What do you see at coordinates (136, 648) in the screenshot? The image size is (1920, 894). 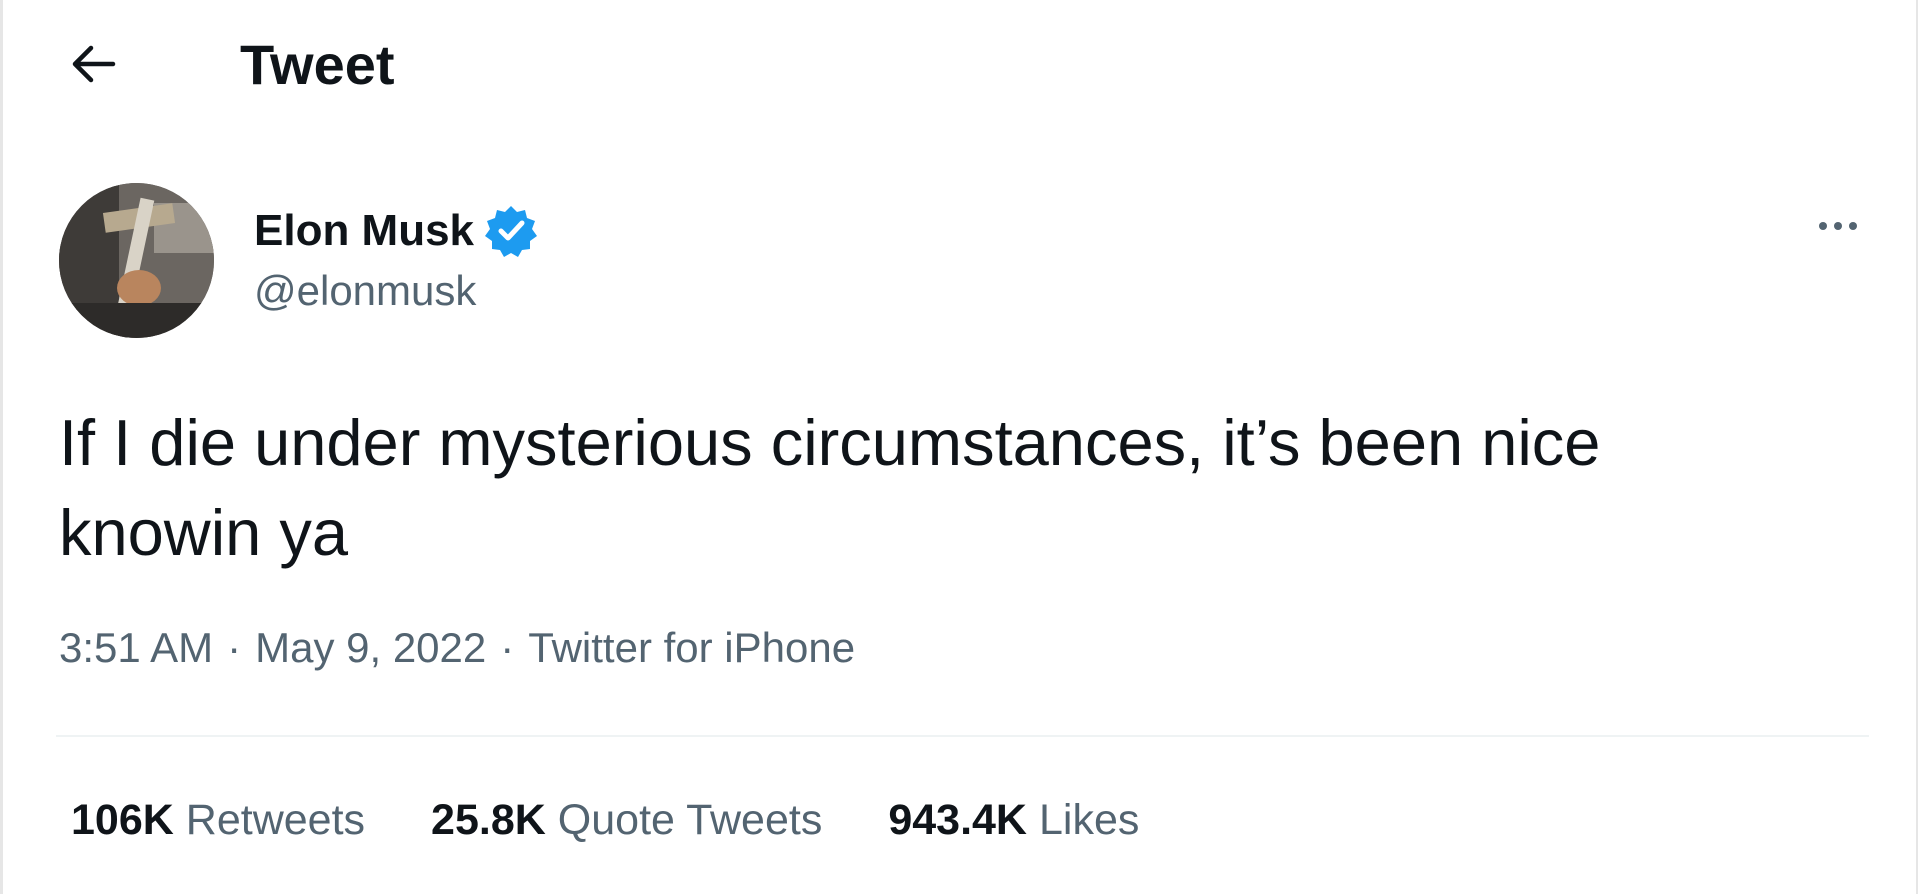 I see `tweet-time: 3:51 AM` at bounding box center [136, 648].